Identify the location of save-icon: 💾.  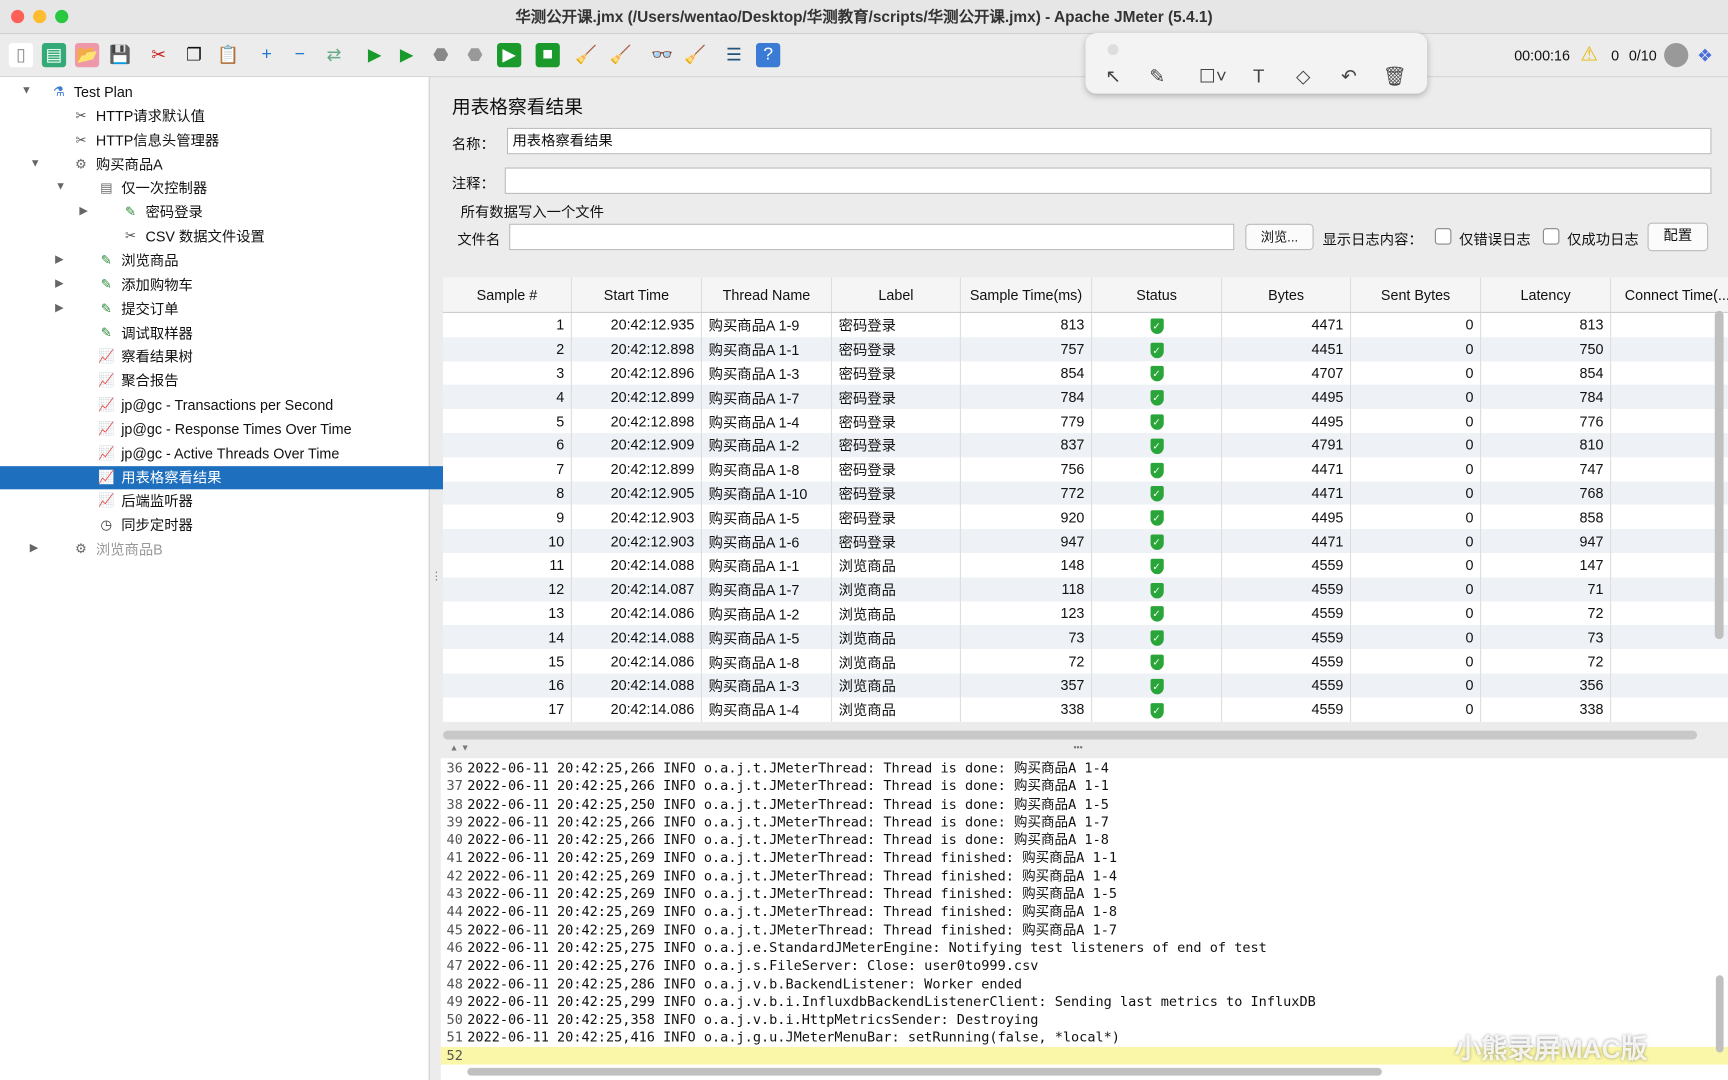
(120, 55).